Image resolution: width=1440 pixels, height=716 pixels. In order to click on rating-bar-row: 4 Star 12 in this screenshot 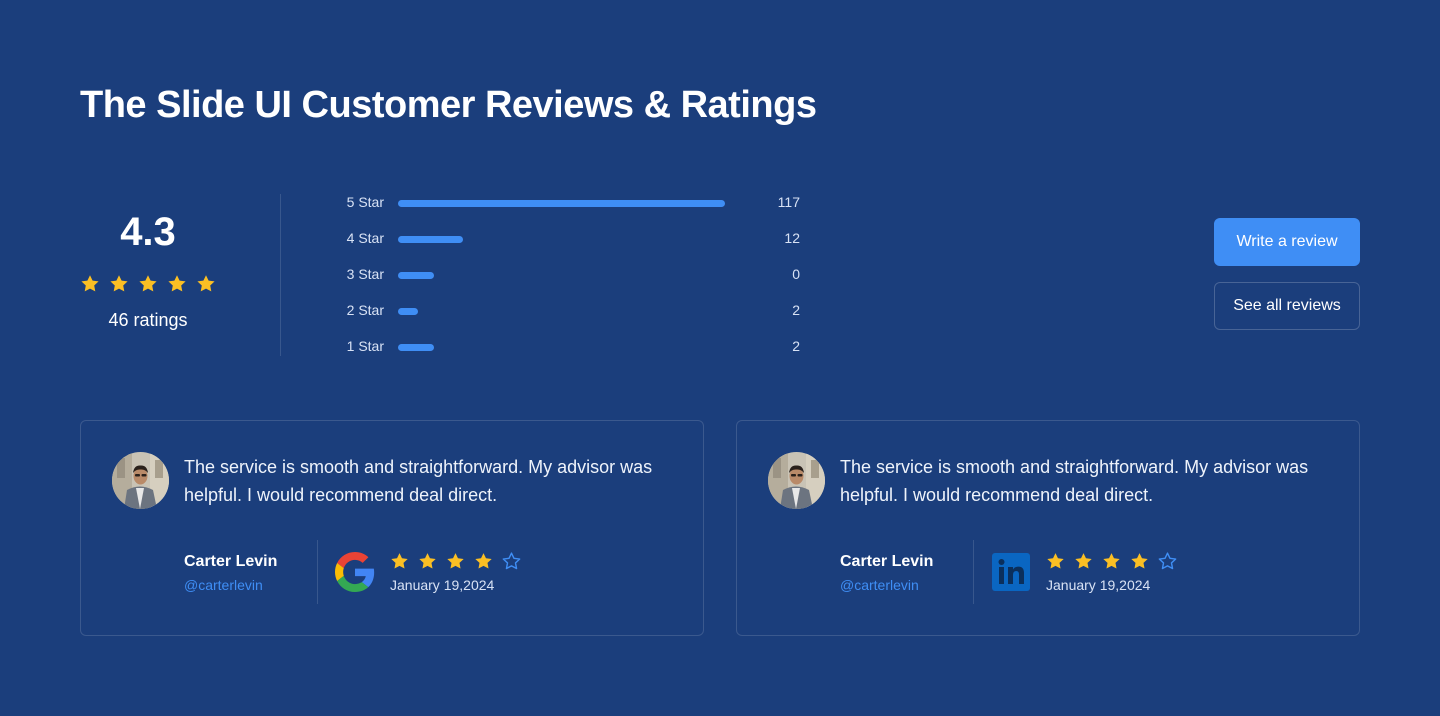, I will do `click(570, 244)`.